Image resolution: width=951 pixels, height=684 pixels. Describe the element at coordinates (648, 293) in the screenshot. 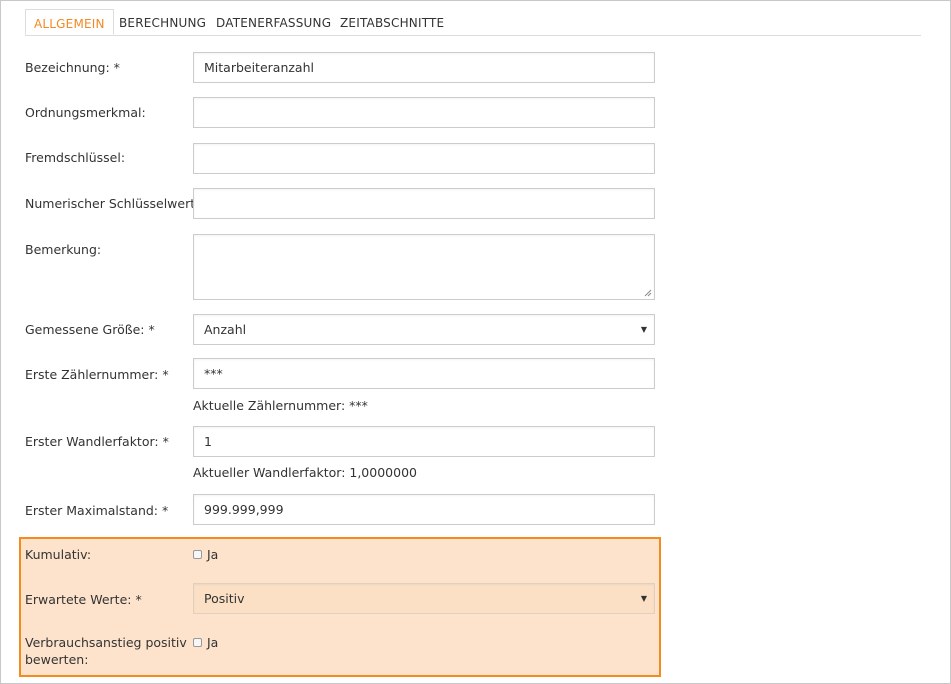

I see `resize-grip-icon` at that location.